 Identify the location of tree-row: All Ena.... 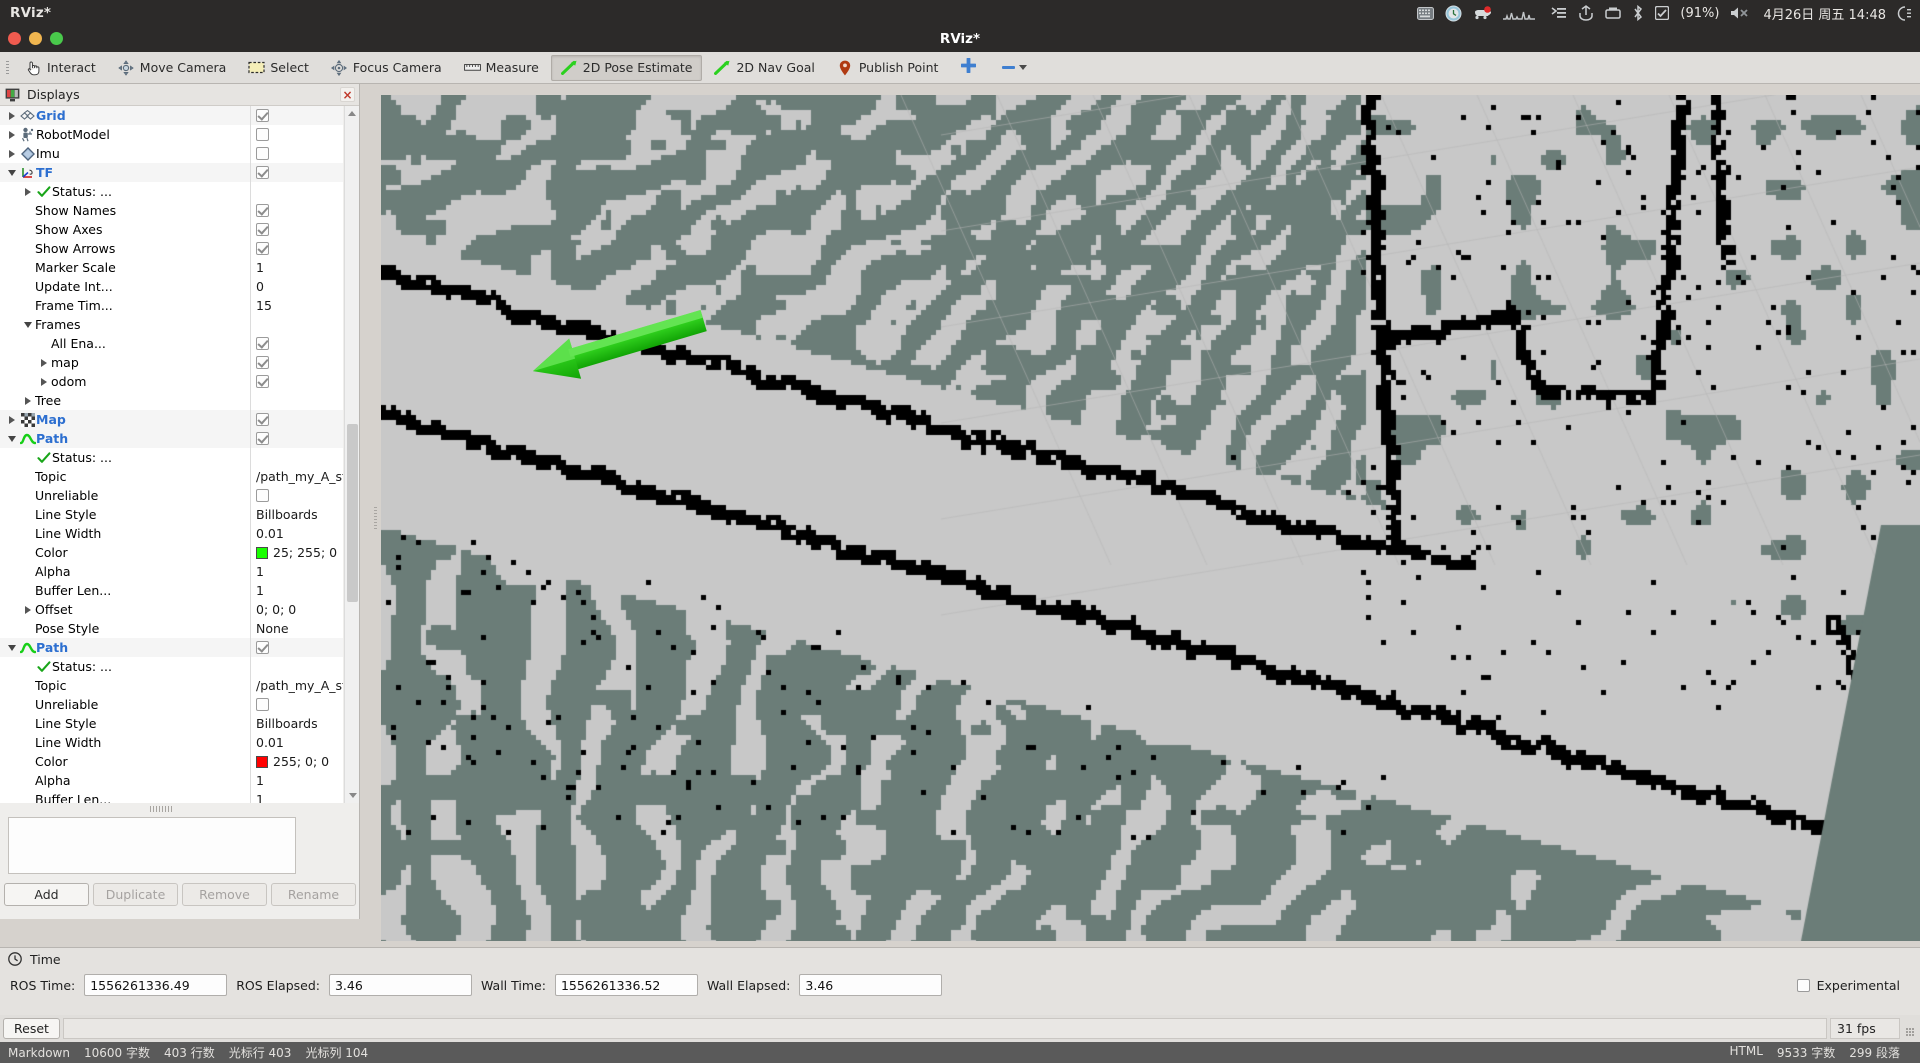
(171, 343).